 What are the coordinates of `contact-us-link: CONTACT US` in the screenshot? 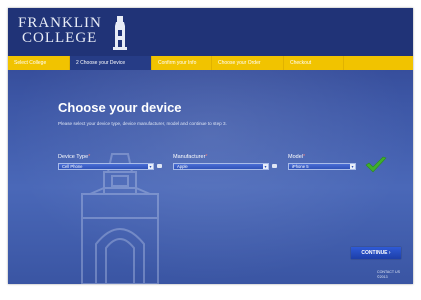 It's located at (388, 272).